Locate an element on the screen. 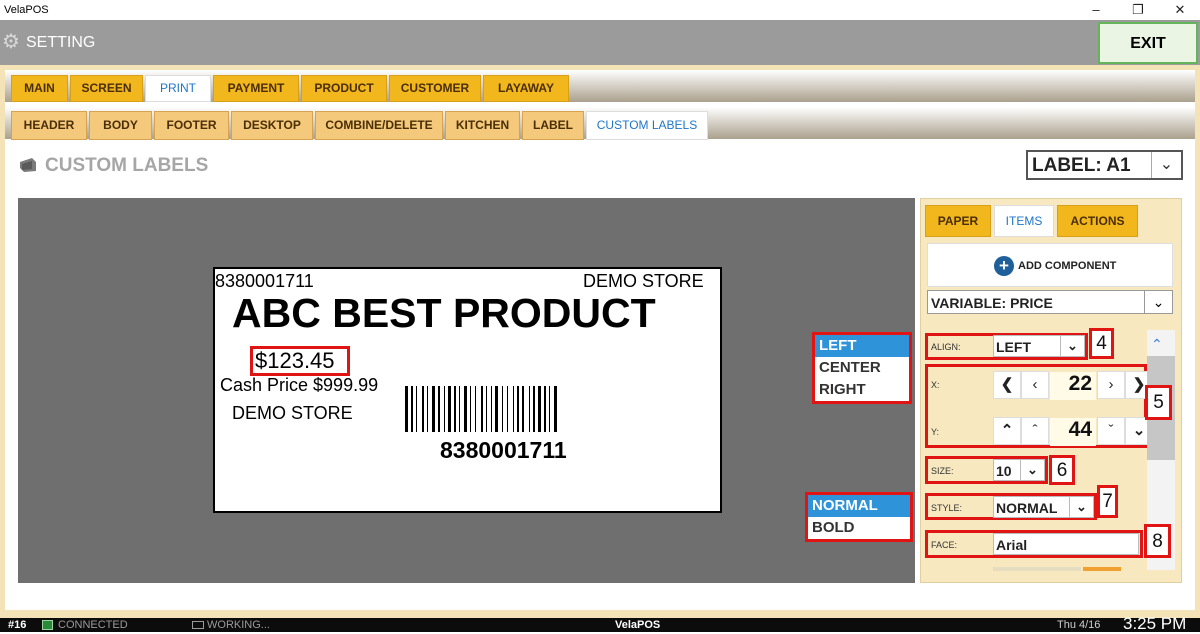 The width and height of the screenshot is (1200, 634). tab-desktop: DESKTOP is located at coordinates (272, 125).